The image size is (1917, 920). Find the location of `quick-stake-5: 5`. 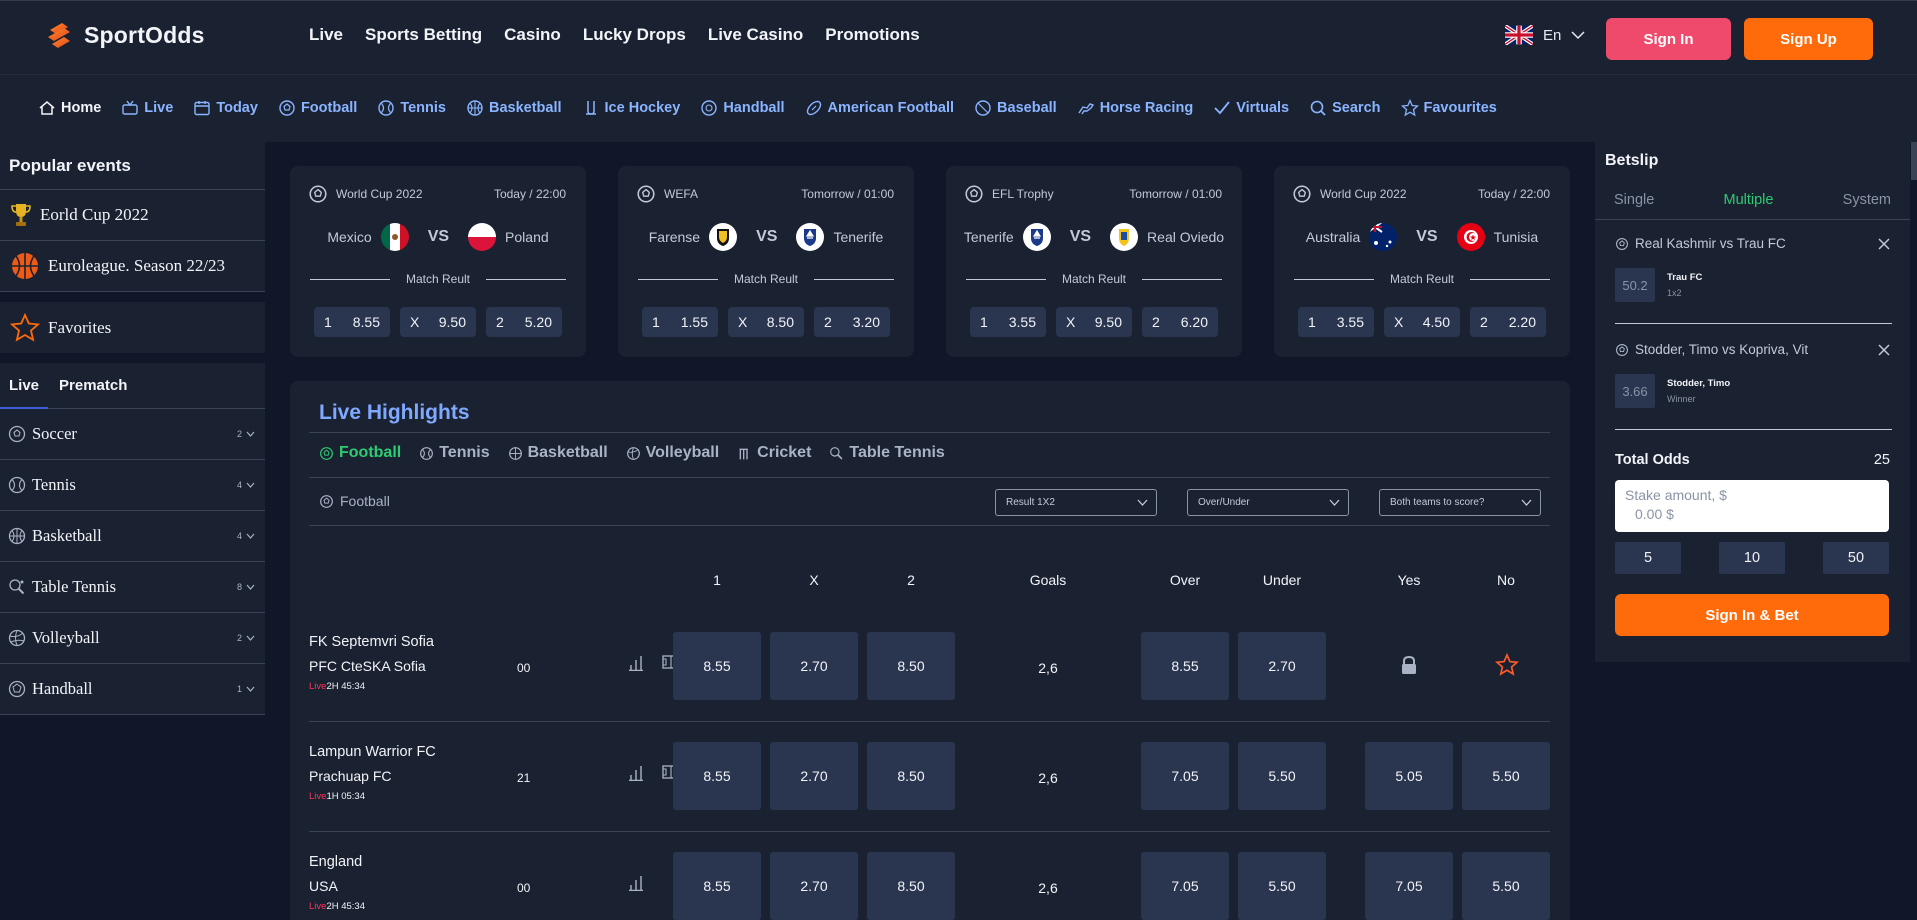

quick-stake-5: 5 is located at coordinates (1648, 558).